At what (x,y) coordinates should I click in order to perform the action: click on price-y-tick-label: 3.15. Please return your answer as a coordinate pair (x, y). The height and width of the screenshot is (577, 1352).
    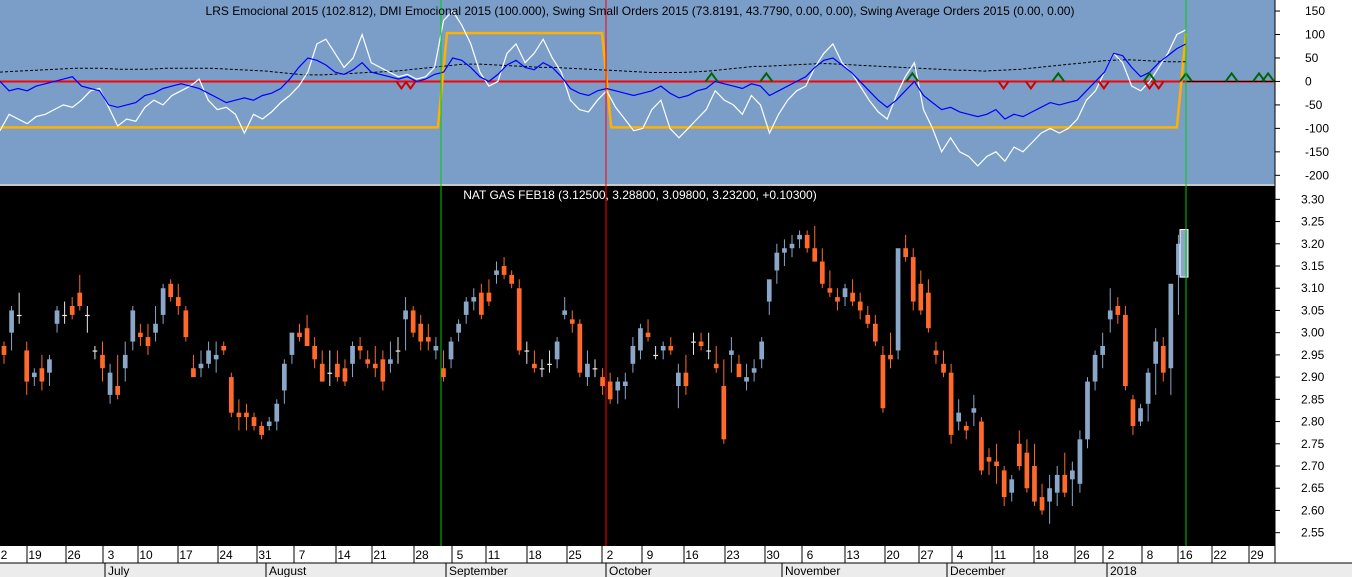
    Looking at the image, I should click on (1313, 266).